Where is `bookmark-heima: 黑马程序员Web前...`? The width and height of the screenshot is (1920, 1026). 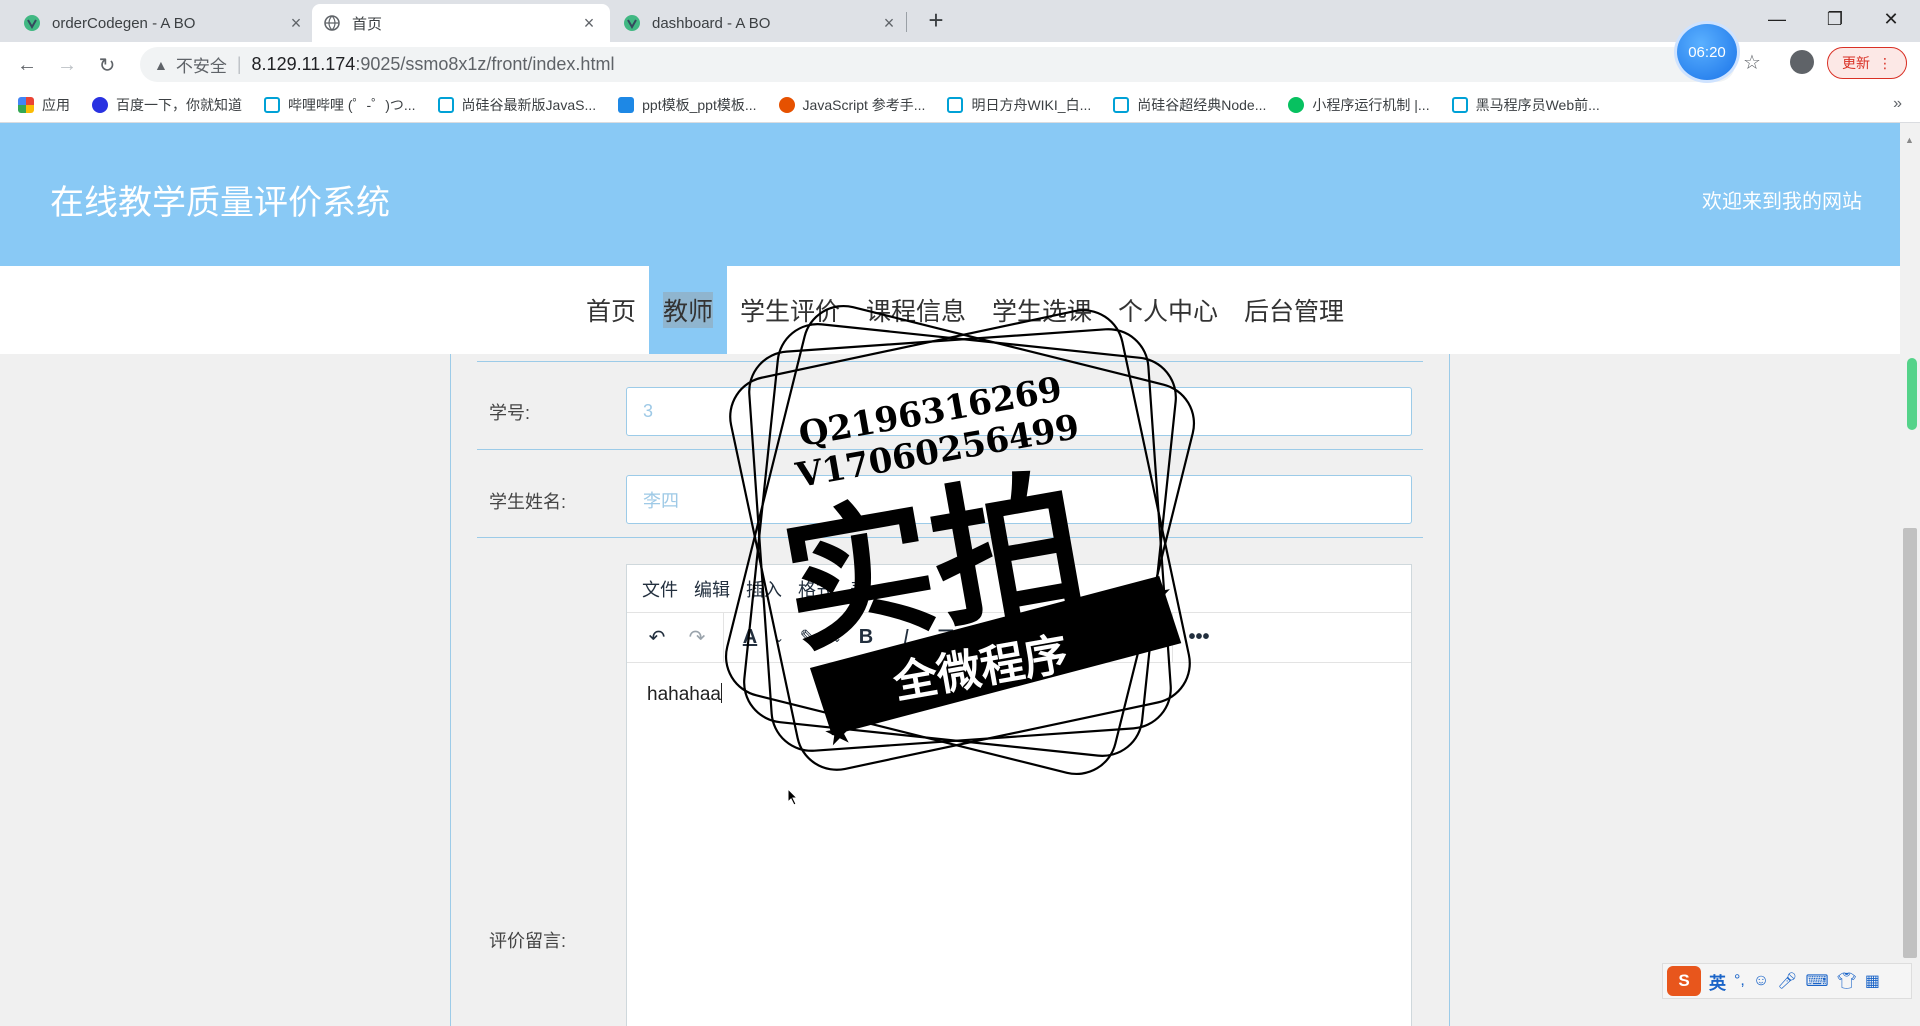
bookmark-heima: 黑马程序员Web前... is located at coordinates (1525, 105).